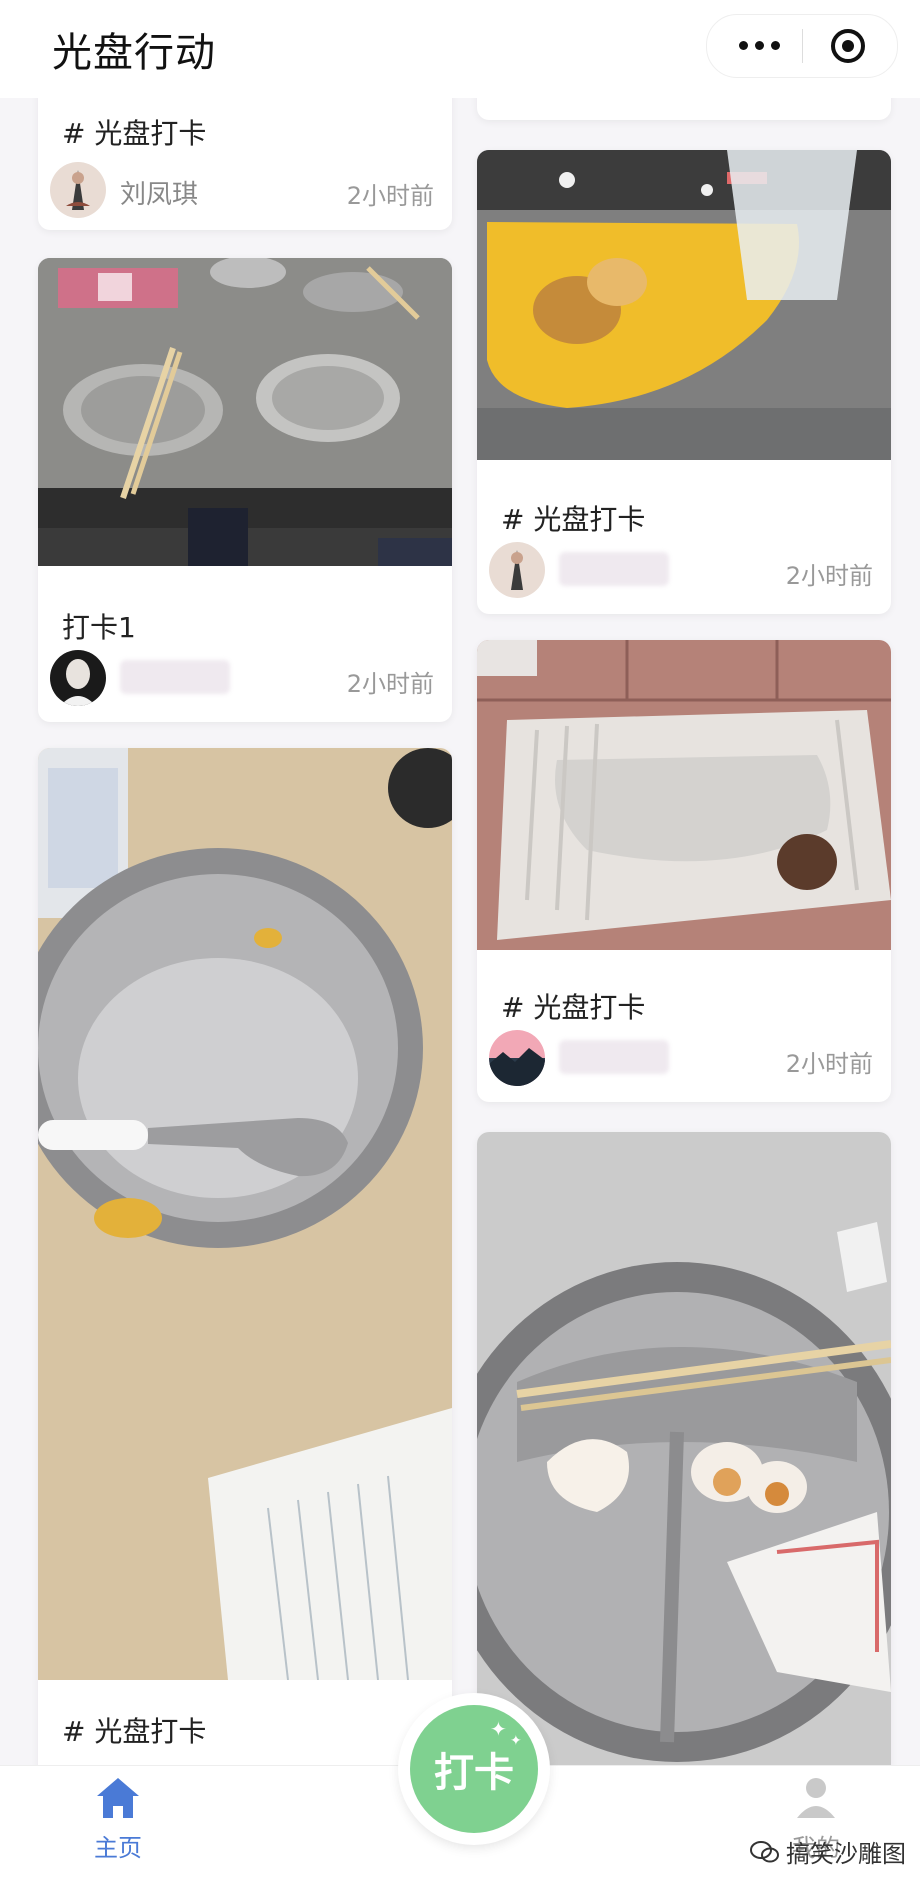 The height and width of the screenshot is (1883, 920). Describe the element at coordinates (684, 109) in the screenshot. I see `post-card` at that location.